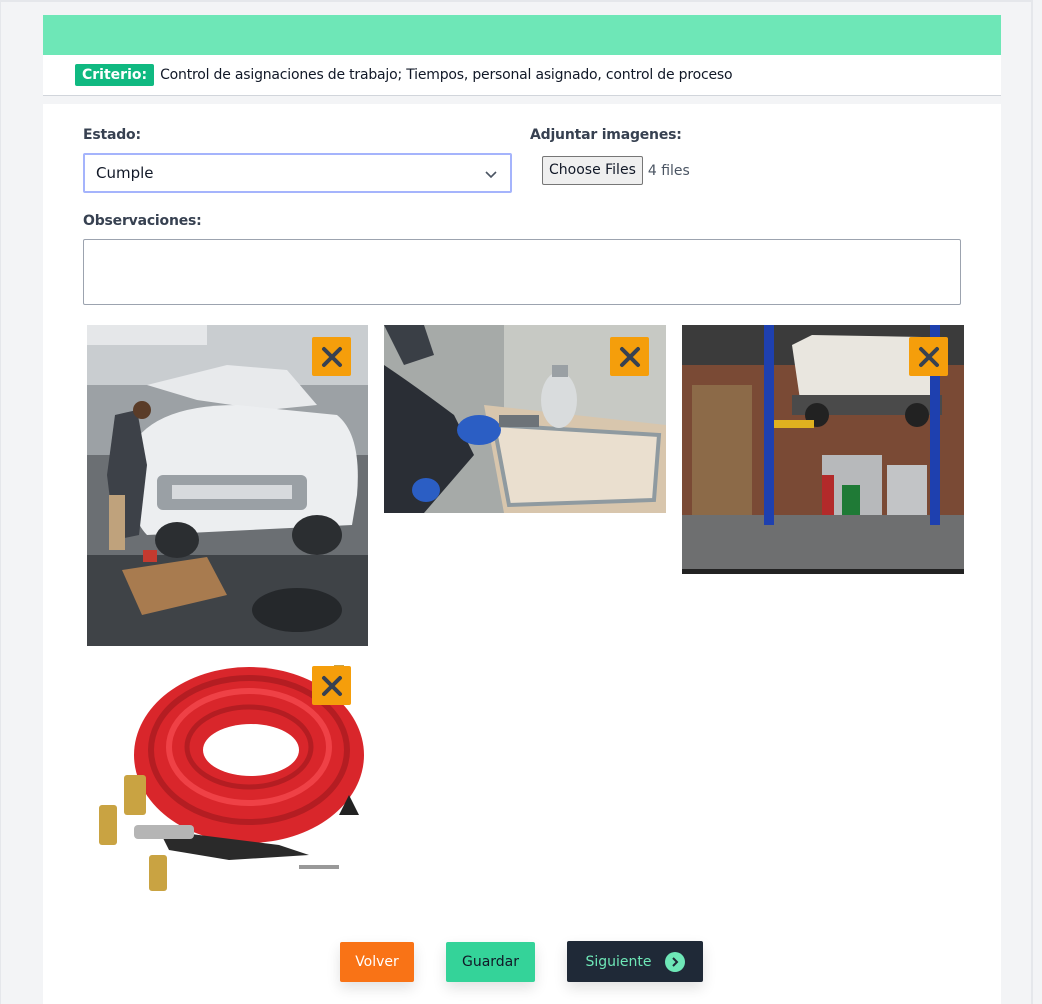 The image size is (1042, 1004). I want to click on observaciones-textarea, so click(522, 272).